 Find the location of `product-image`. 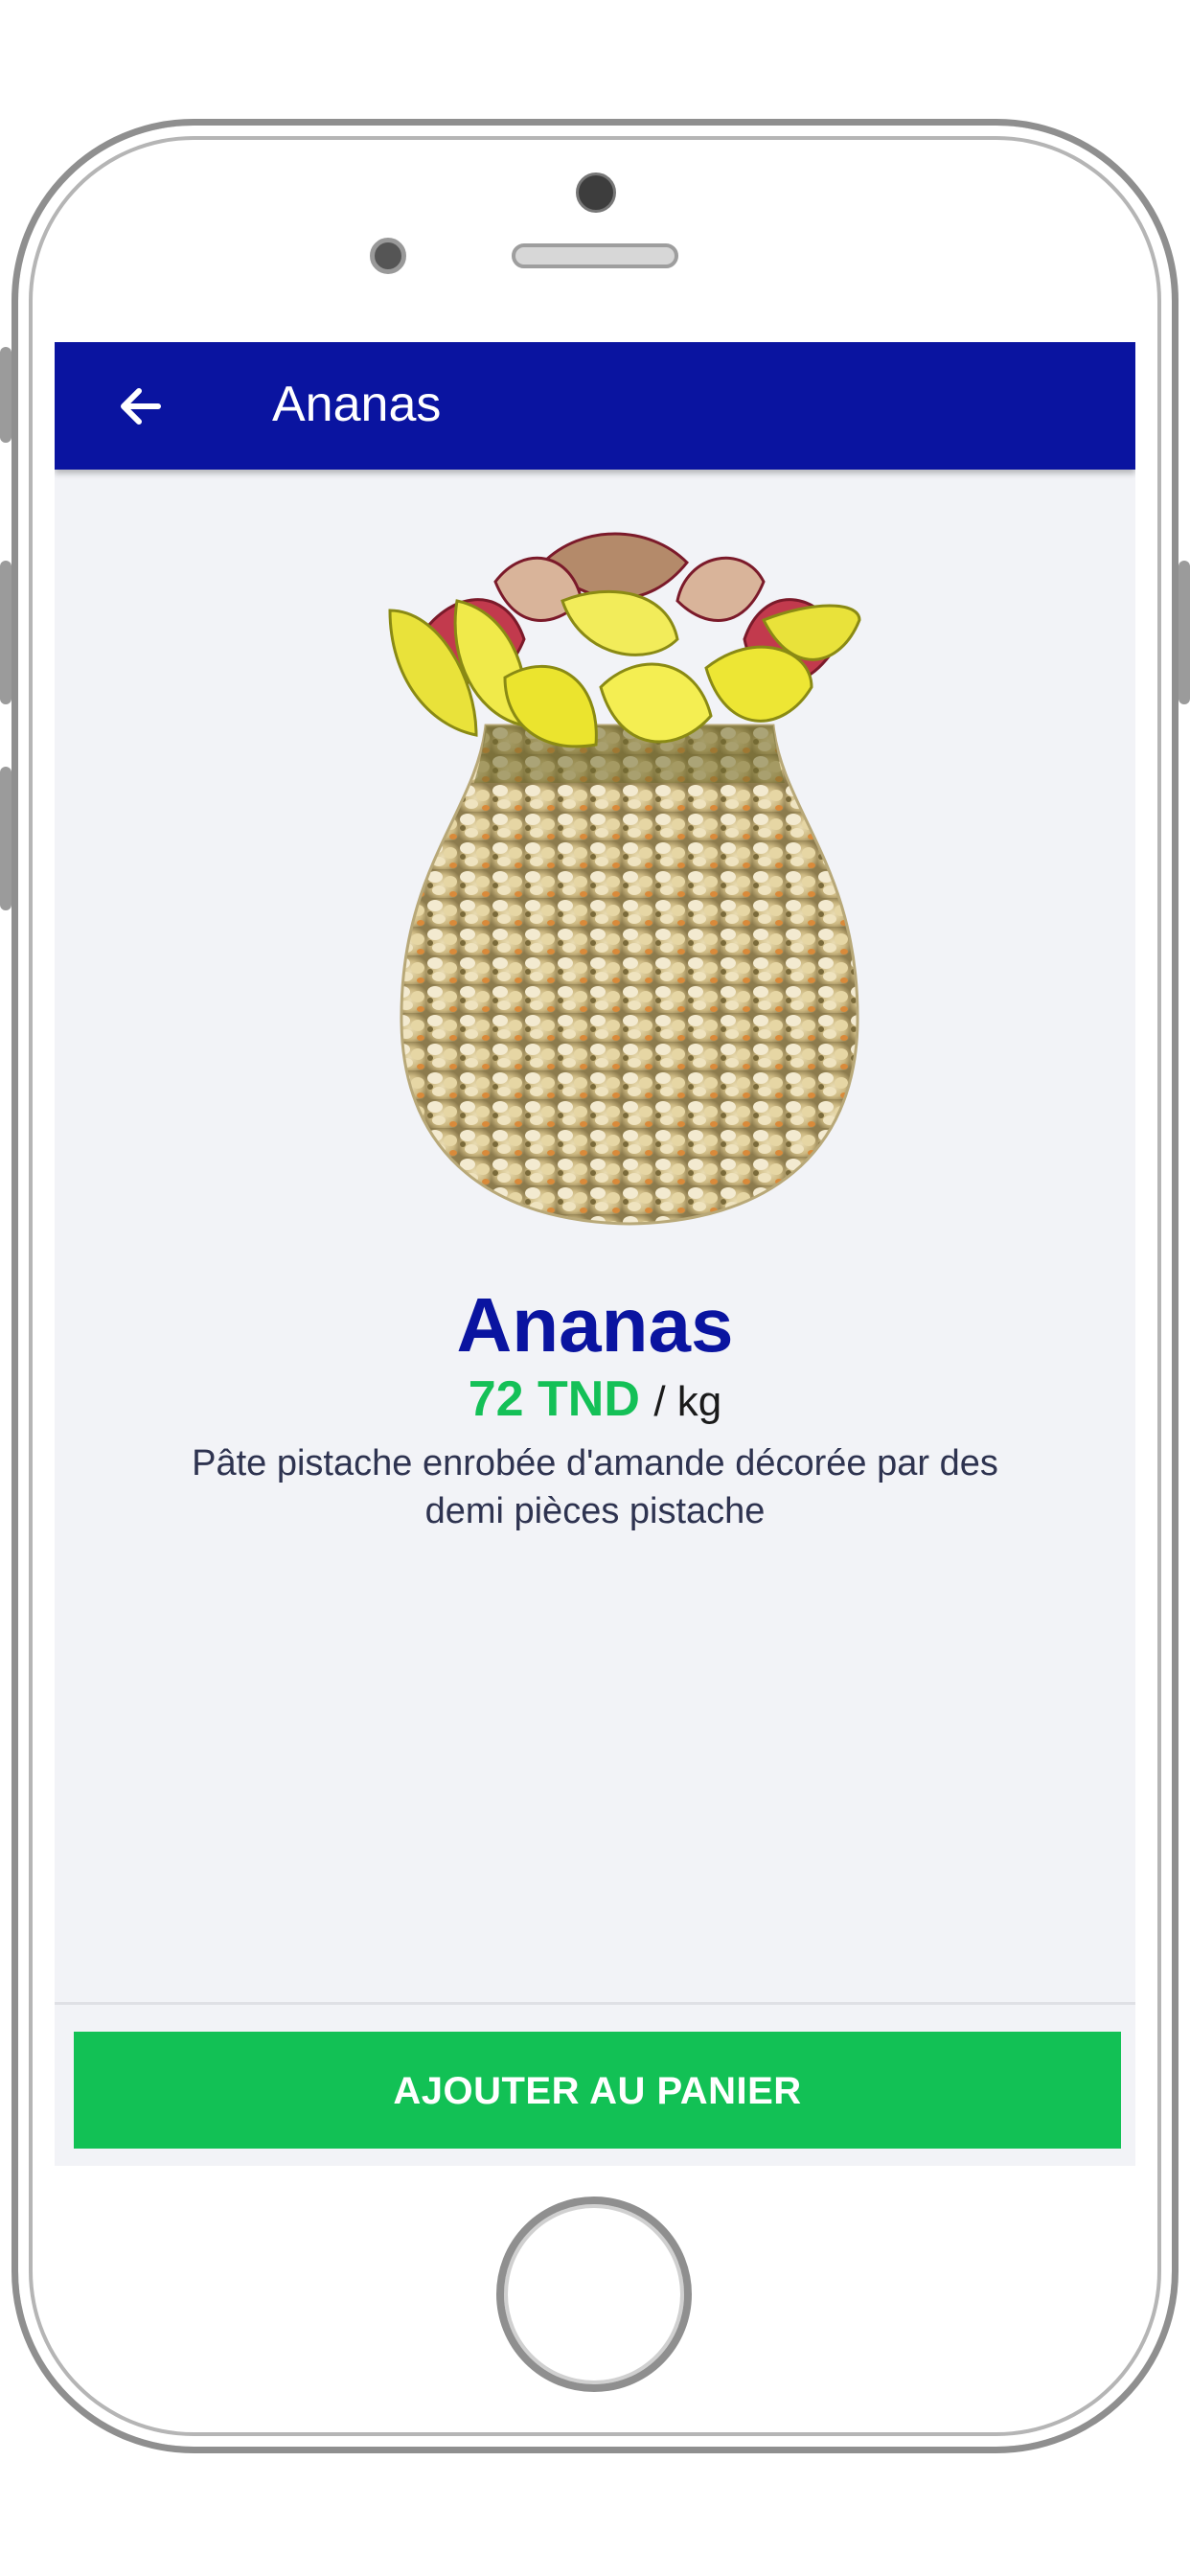

product-image is located at coordinates (624, 879).